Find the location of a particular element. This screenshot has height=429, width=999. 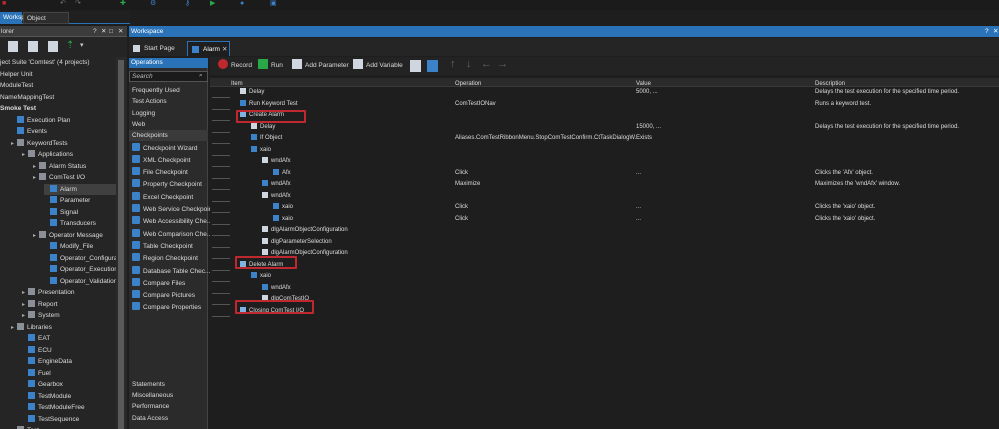

add-variable-button: Add Variable is located at coordinates (378, 66).